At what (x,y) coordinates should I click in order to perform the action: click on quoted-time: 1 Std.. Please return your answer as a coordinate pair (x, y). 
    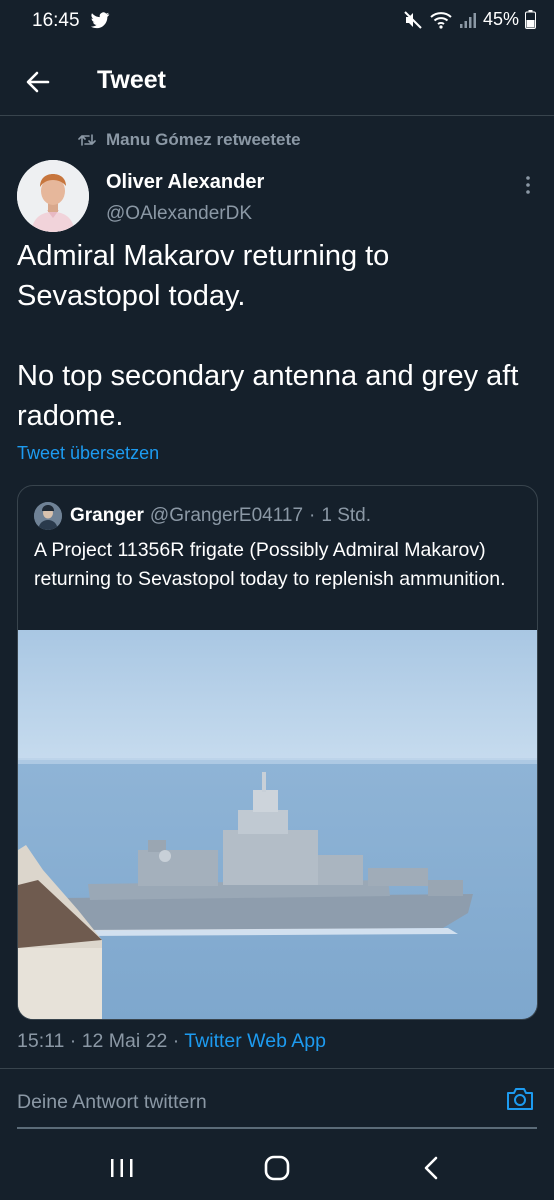
    Looking at the image, I should click on (346, 515).